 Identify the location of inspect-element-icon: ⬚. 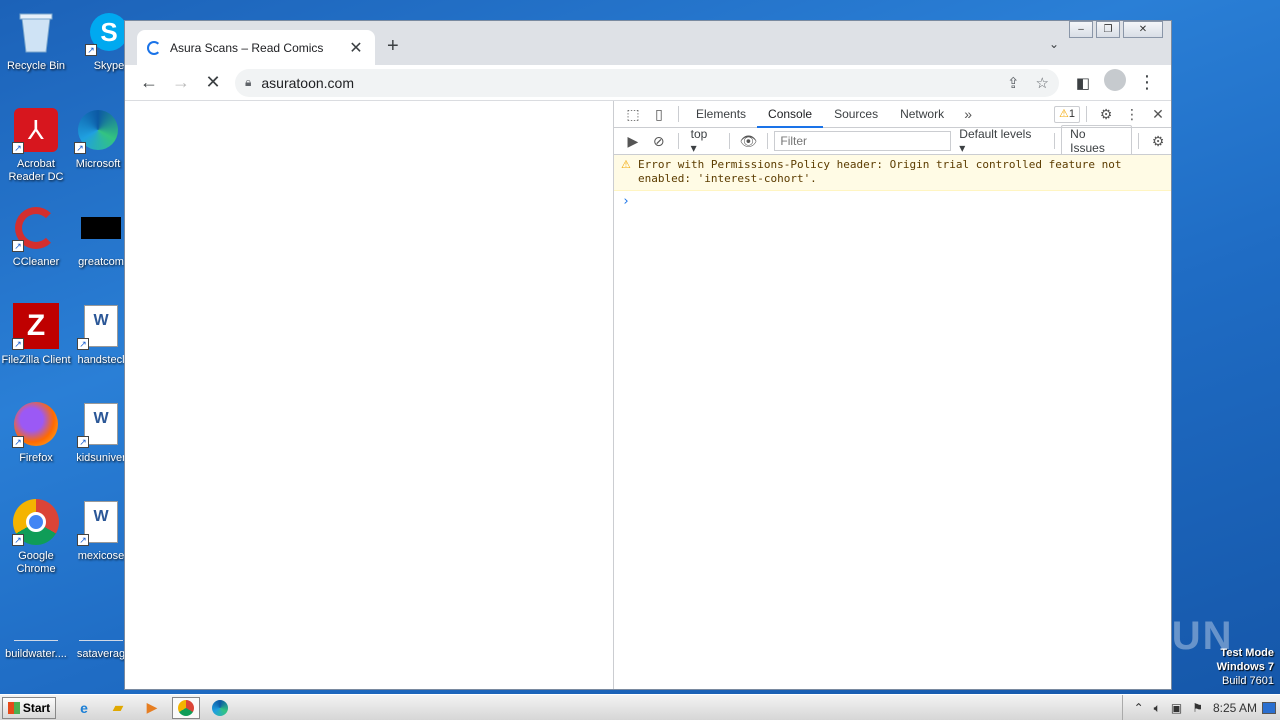
(633, 114).